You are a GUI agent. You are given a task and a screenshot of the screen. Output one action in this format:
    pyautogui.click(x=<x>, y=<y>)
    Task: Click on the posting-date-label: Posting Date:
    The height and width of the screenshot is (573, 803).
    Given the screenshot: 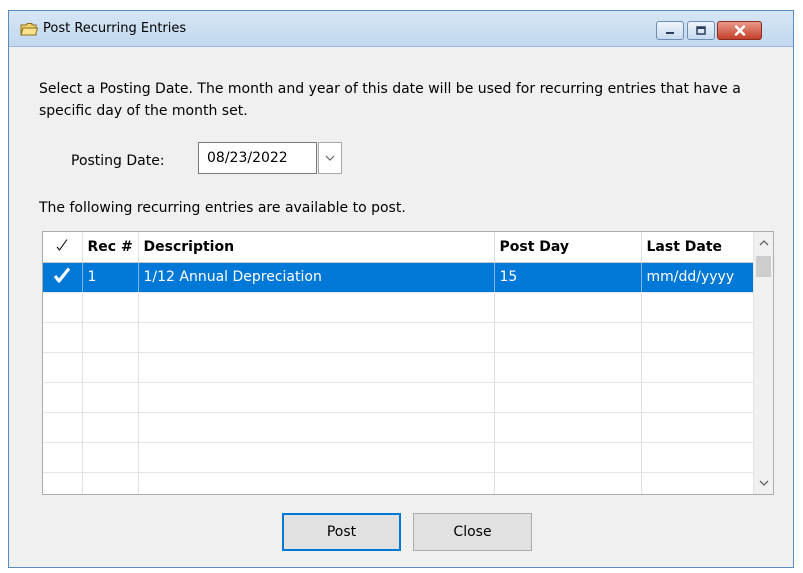 What is the action you would take?
    pyautogui.click(x=118, y=161)
    